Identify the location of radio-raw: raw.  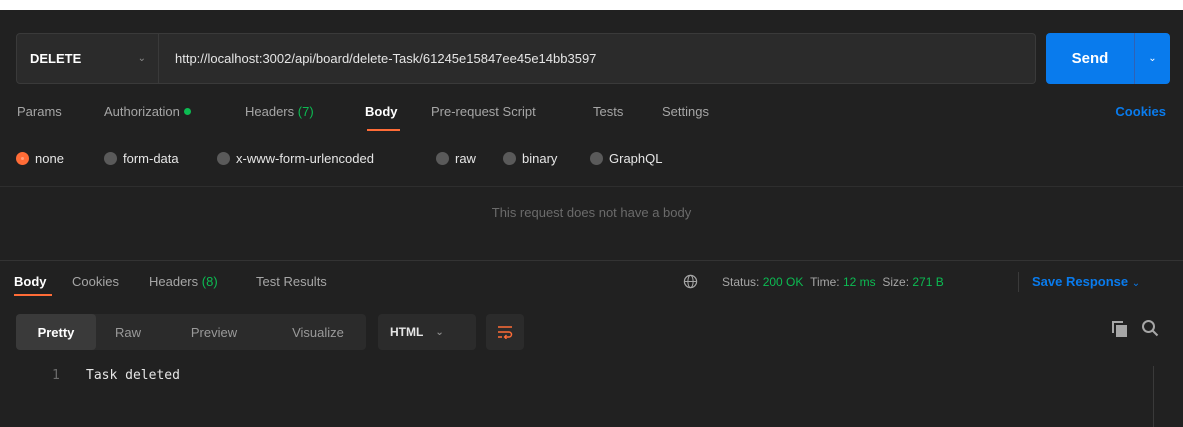
(456, 158).